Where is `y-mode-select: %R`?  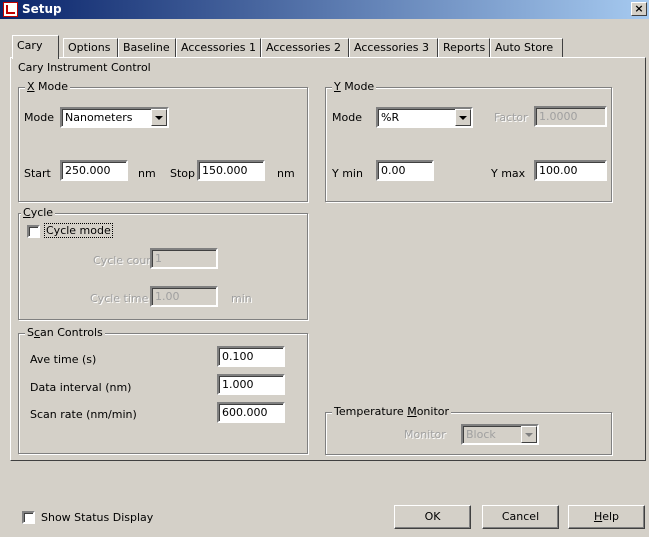
y-mode-select: %R is located at coordinates (424, 117).